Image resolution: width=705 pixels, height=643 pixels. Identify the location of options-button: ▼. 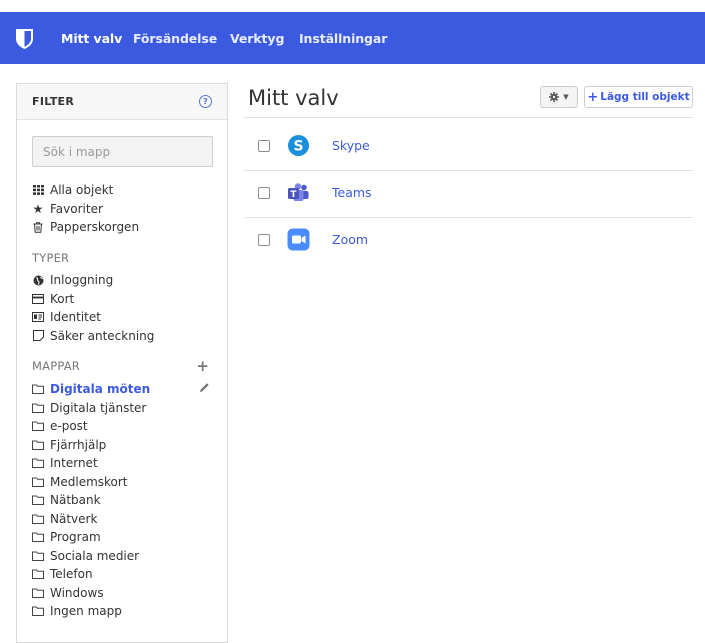
(559, 97).